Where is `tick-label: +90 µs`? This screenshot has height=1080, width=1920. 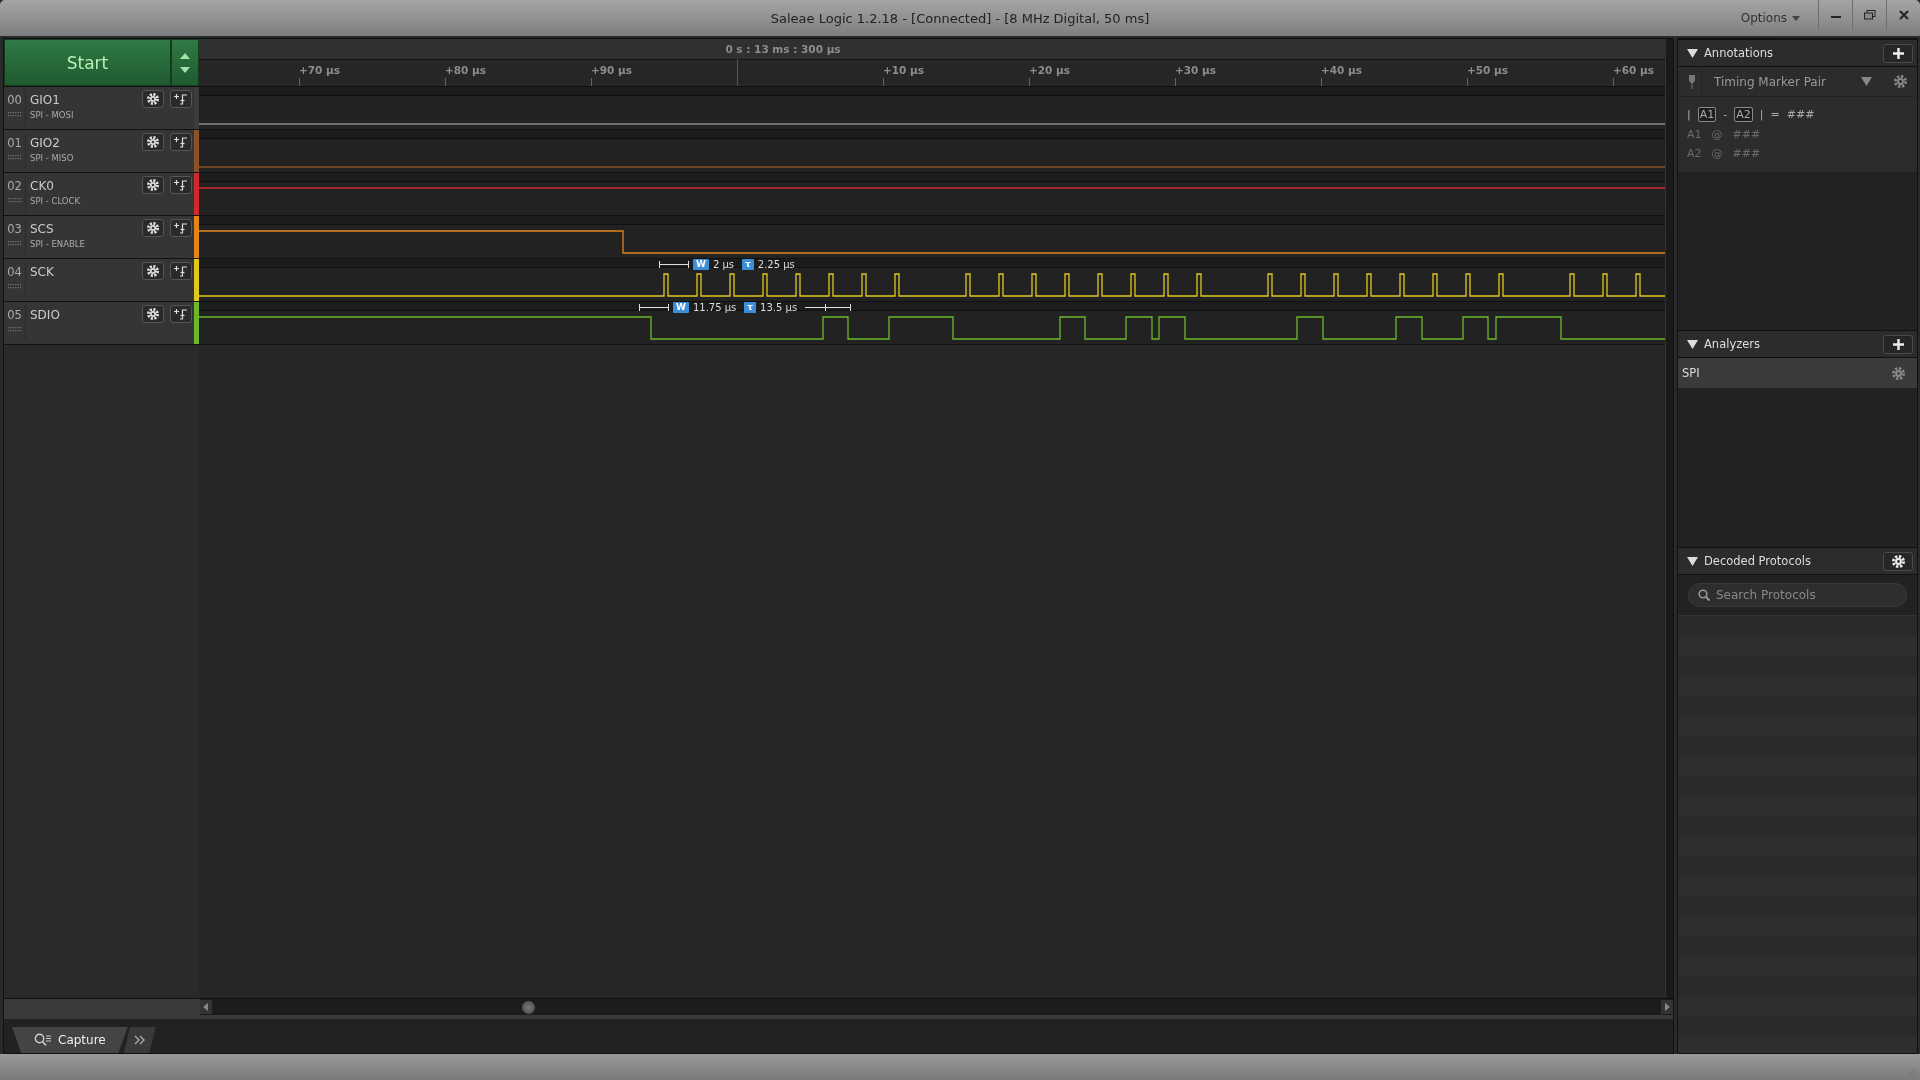
tick-label: +90 µs is located at coordinates (612, 70).